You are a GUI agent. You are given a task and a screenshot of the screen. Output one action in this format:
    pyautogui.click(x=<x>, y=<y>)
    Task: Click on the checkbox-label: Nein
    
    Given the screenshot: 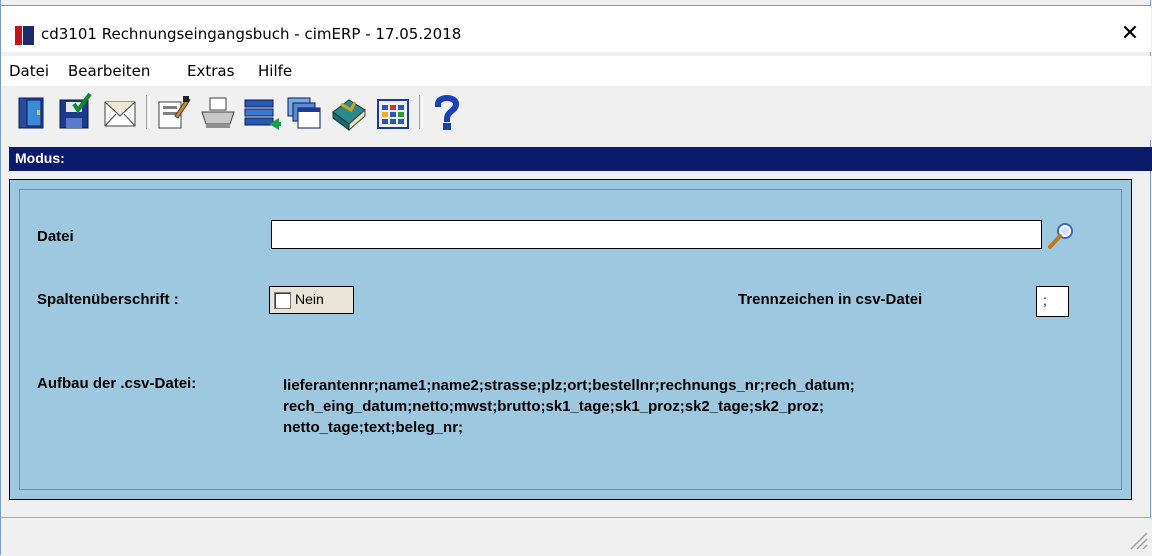 What is the action you would take?
    pyautogui.click(x=309, y=299)
    